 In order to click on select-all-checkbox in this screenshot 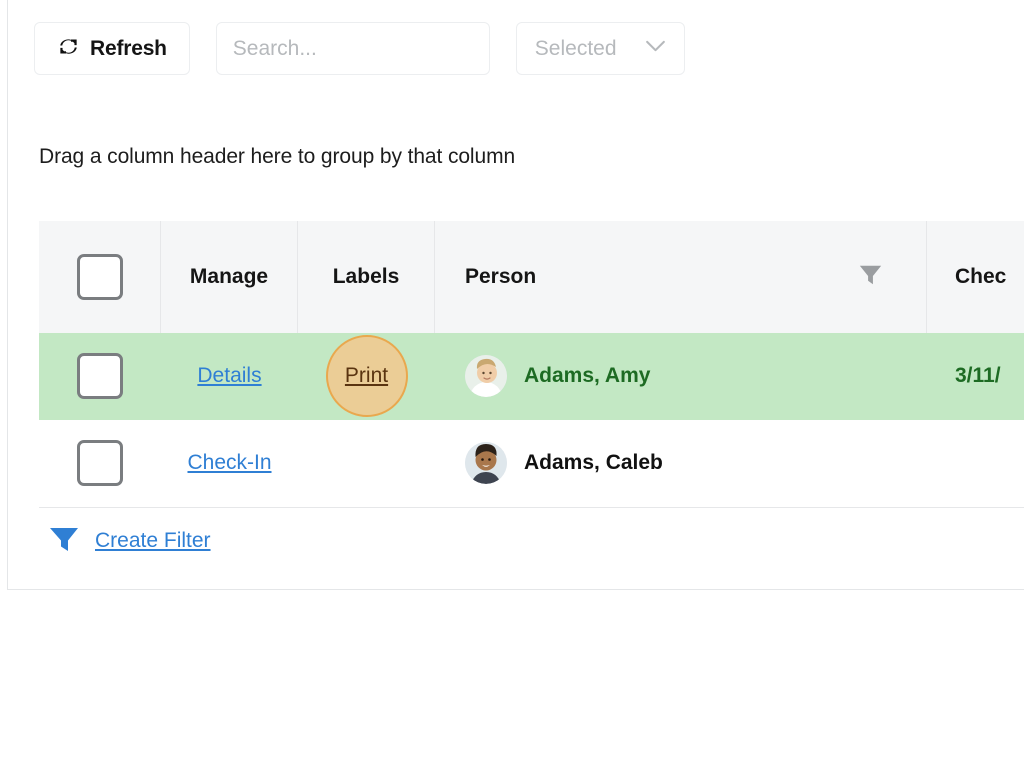, I will do `click(99, 277)`.